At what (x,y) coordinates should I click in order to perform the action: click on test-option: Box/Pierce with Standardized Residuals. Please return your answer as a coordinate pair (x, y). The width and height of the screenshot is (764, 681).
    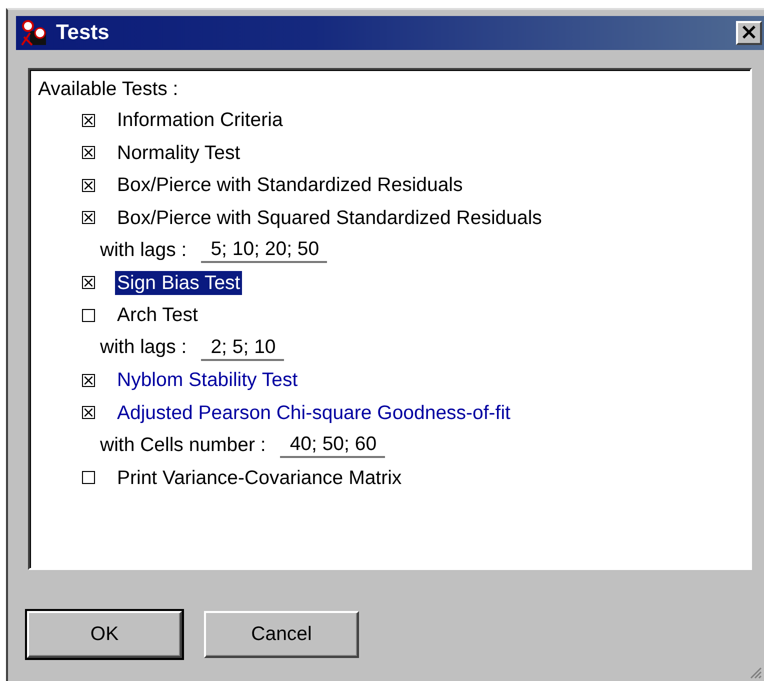
    Looking at the image, I should click on (290, 185).